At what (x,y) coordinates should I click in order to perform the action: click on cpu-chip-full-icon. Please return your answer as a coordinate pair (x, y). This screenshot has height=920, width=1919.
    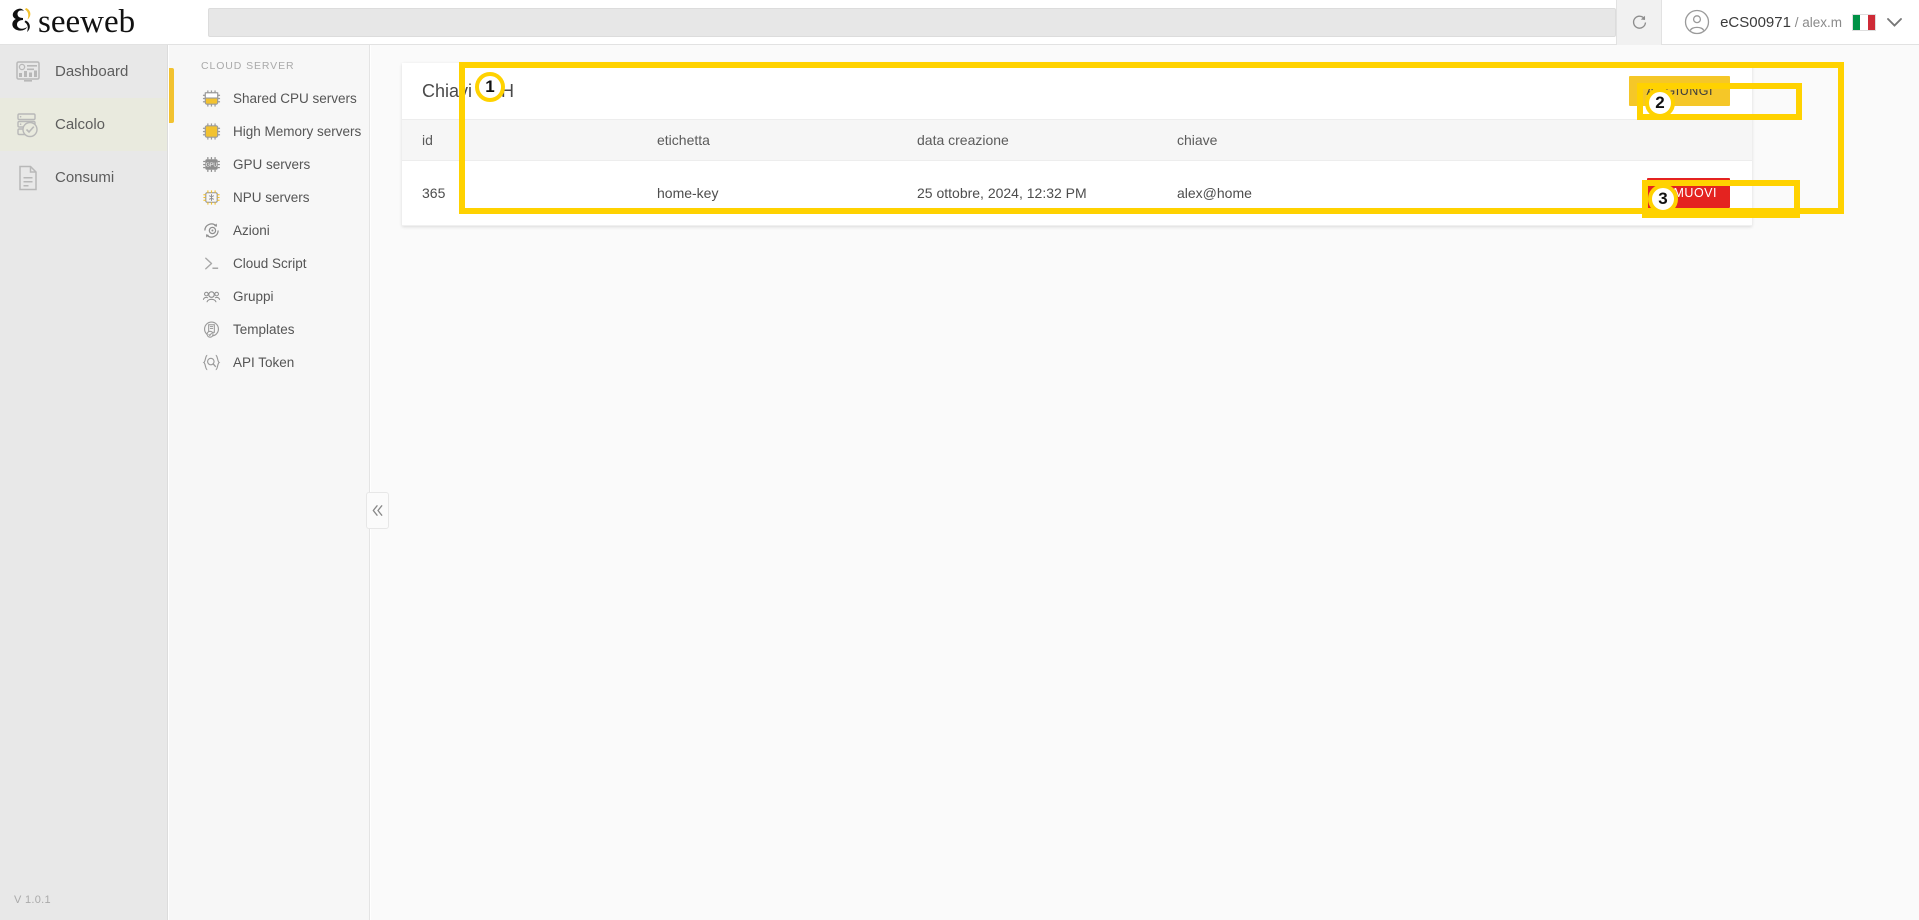
    Looking at the image, I should click on (211, 131).